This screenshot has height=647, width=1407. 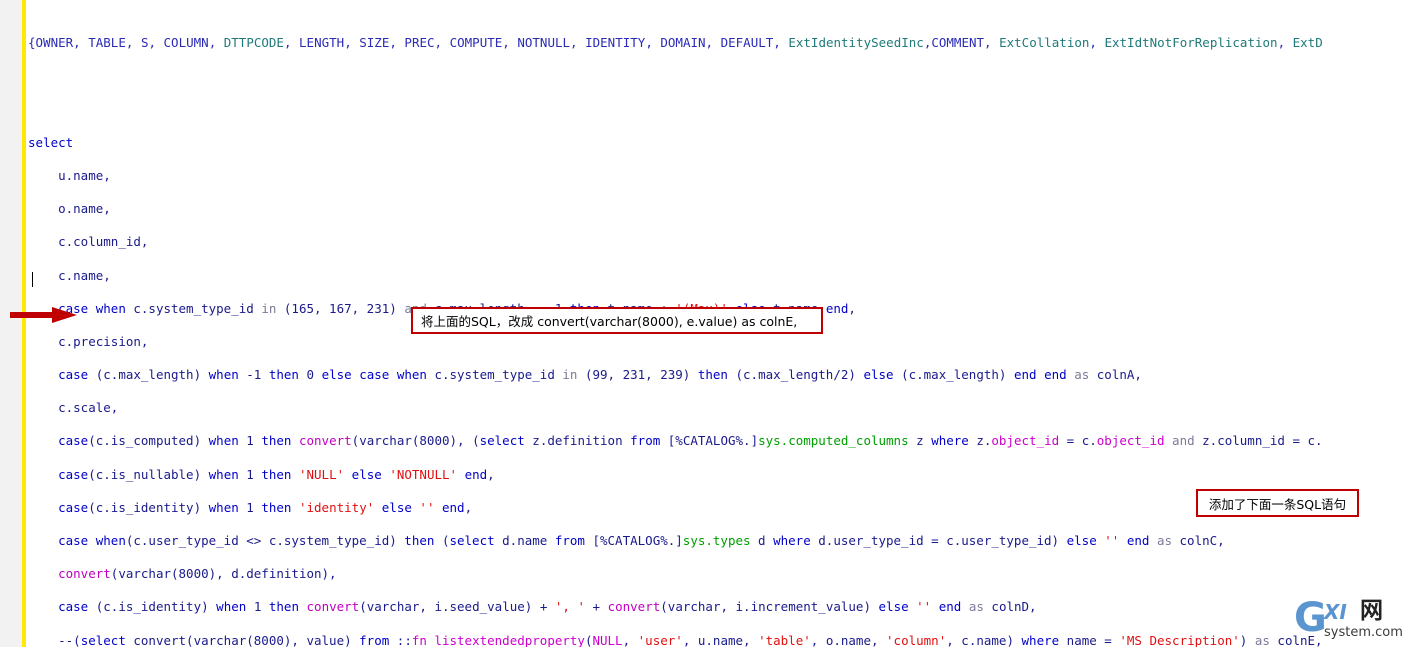 What do you see at coordinates (84, 175) in the screenshot?
I see `code-line: u.name,` at bounding box center [84, 175].